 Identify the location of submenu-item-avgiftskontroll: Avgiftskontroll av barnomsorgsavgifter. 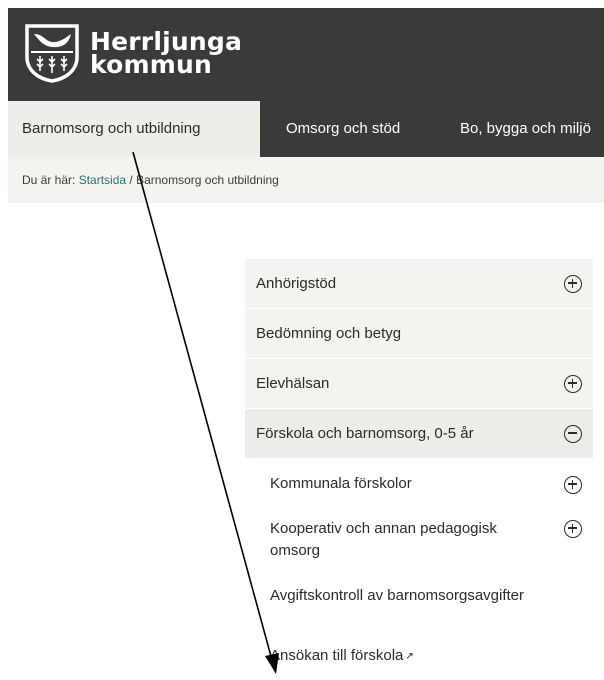
(419, 606).